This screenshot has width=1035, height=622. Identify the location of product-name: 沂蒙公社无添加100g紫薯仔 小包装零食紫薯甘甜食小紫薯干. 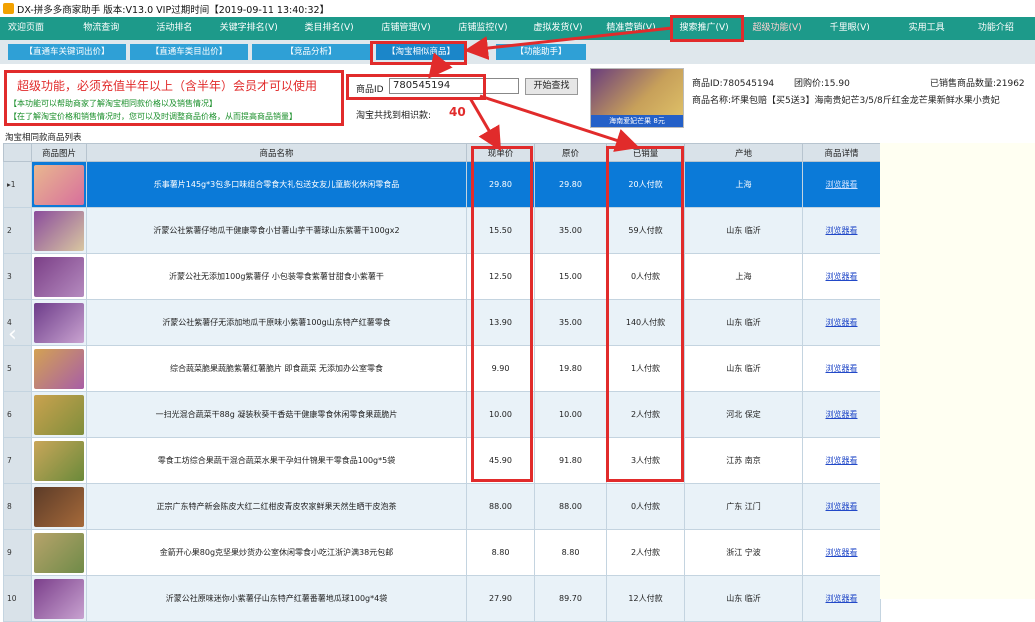
(276, 276).